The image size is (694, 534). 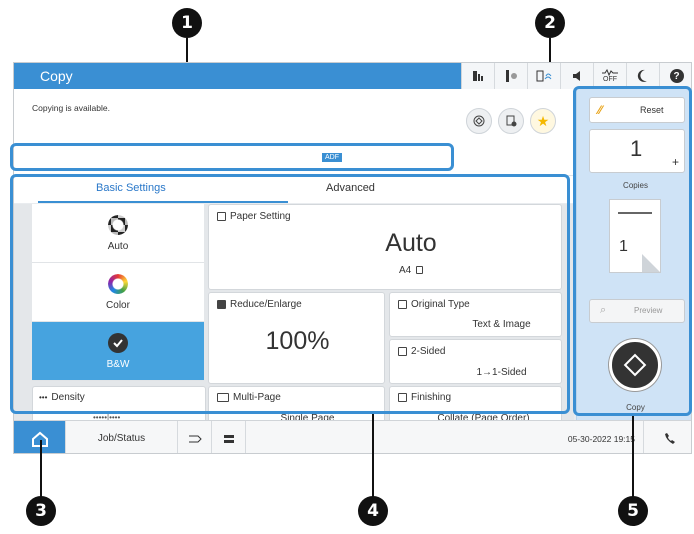 I want to click on job-status-label: Job/Status, so click(x=121, y=438).